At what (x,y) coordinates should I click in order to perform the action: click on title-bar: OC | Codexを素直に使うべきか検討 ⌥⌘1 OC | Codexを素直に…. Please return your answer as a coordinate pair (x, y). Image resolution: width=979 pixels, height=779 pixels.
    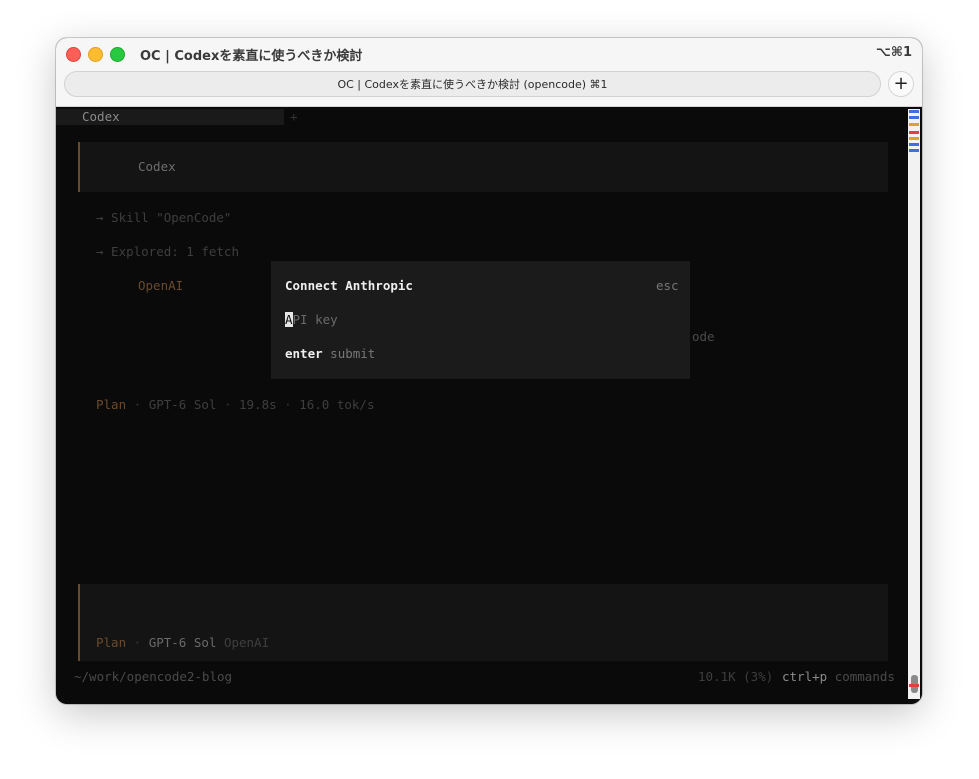
    Looking at the image, I should click on (489, 72).